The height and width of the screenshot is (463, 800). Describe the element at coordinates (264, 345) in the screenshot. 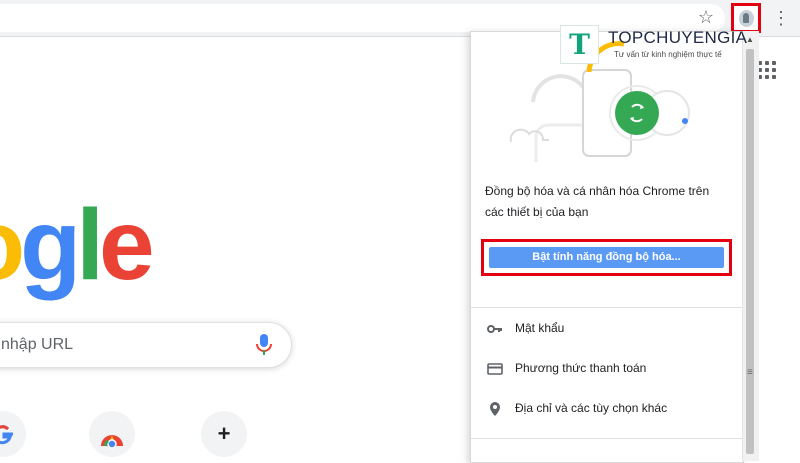

I see `microphone-icon` at that location.